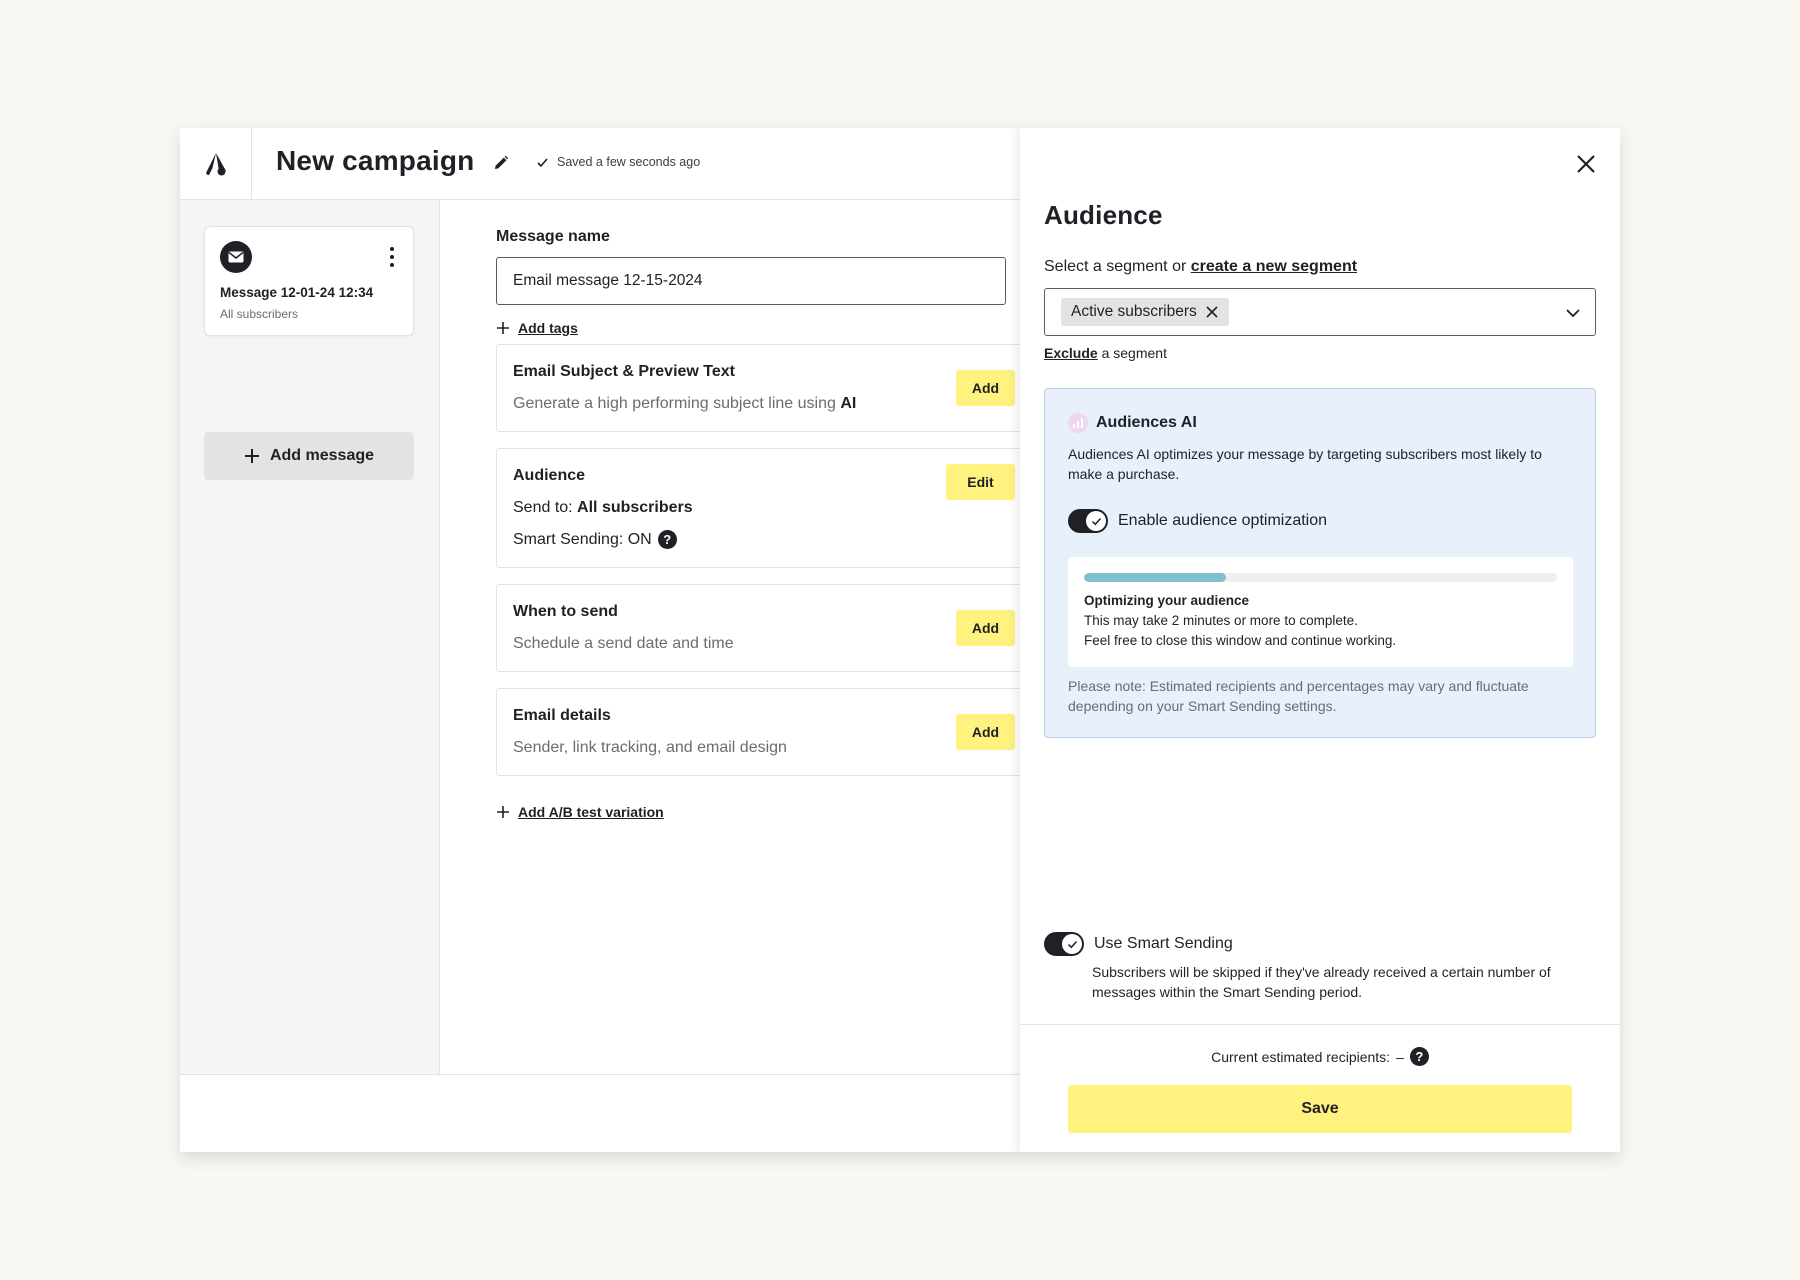 The height and width of the screenshot is (1280, 1800). I want to click on add-ab-test-label: Add A/B test variation, so click(591, 812).